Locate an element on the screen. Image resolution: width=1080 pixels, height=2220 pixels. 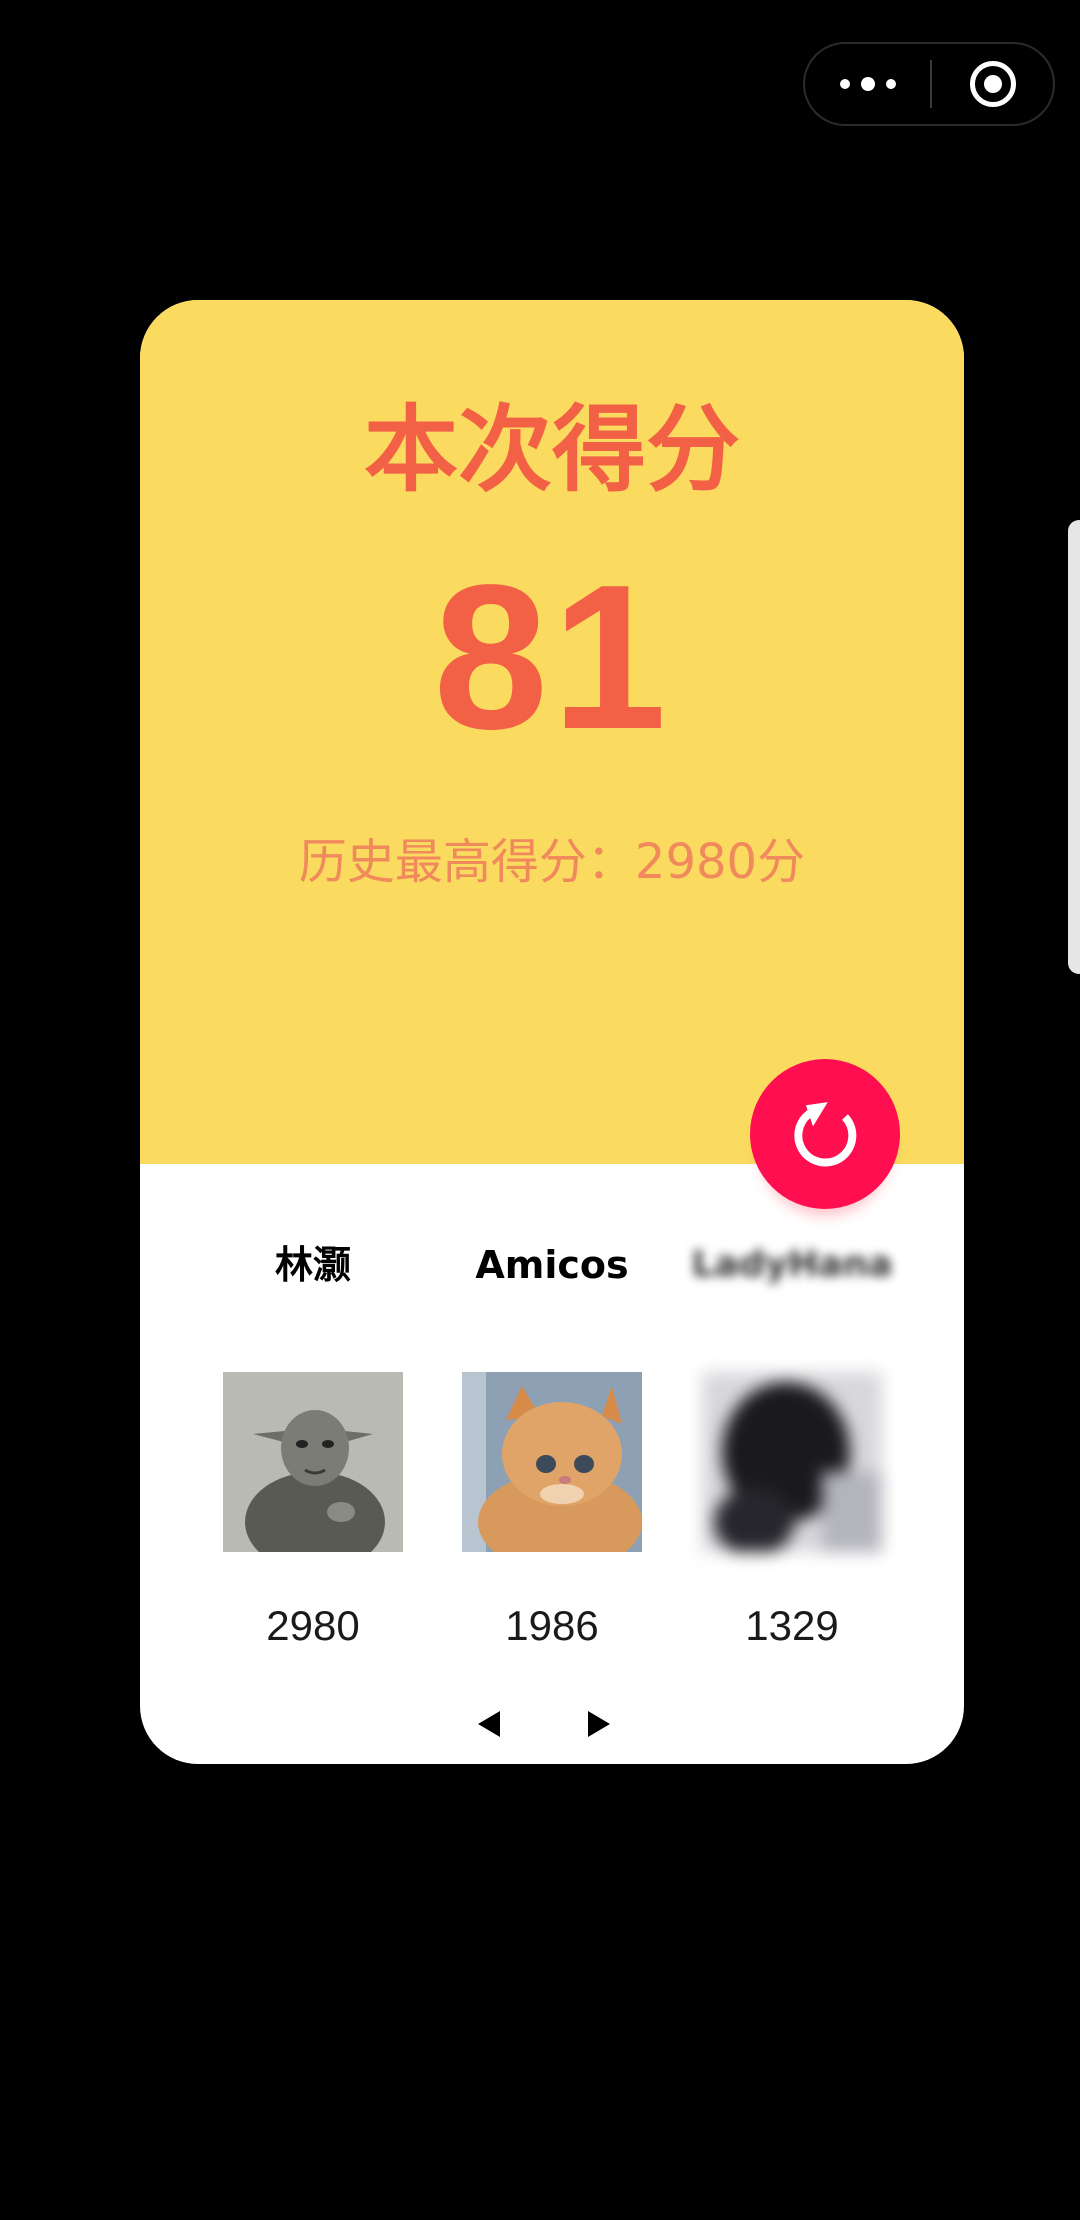
next-page-button is located at coordinates (599, 1724).